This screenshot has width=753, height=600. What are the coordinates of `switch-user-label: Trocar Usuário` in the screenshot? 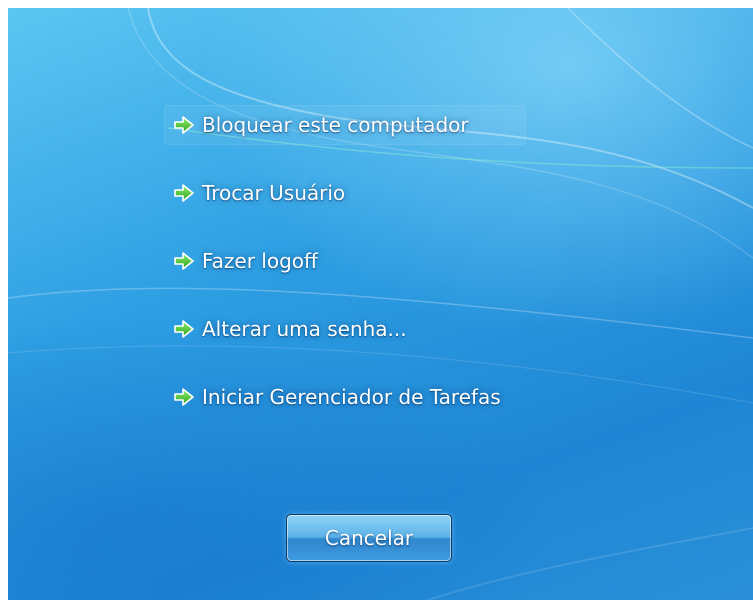 It's located at (274, 193).